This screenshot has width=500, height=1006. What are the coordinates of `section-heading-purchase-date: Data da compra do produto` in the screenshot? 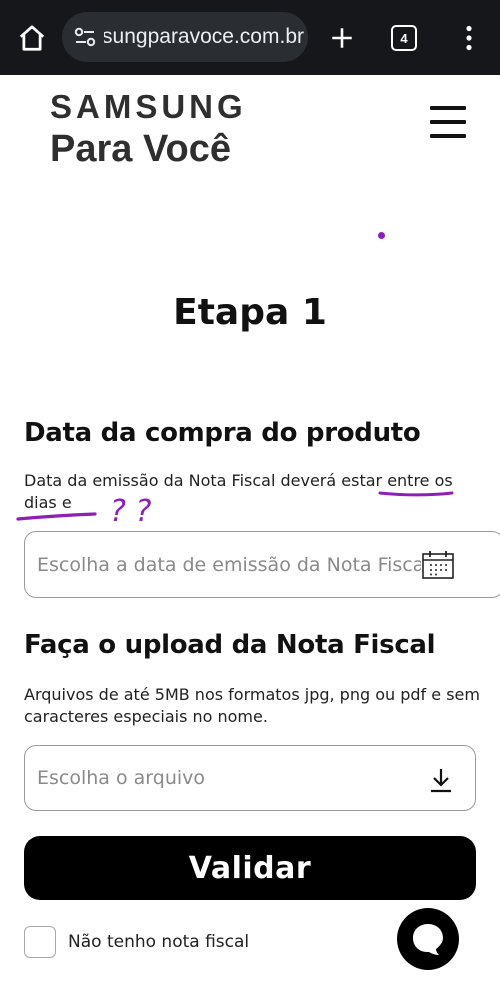 It's located at (222, 433).